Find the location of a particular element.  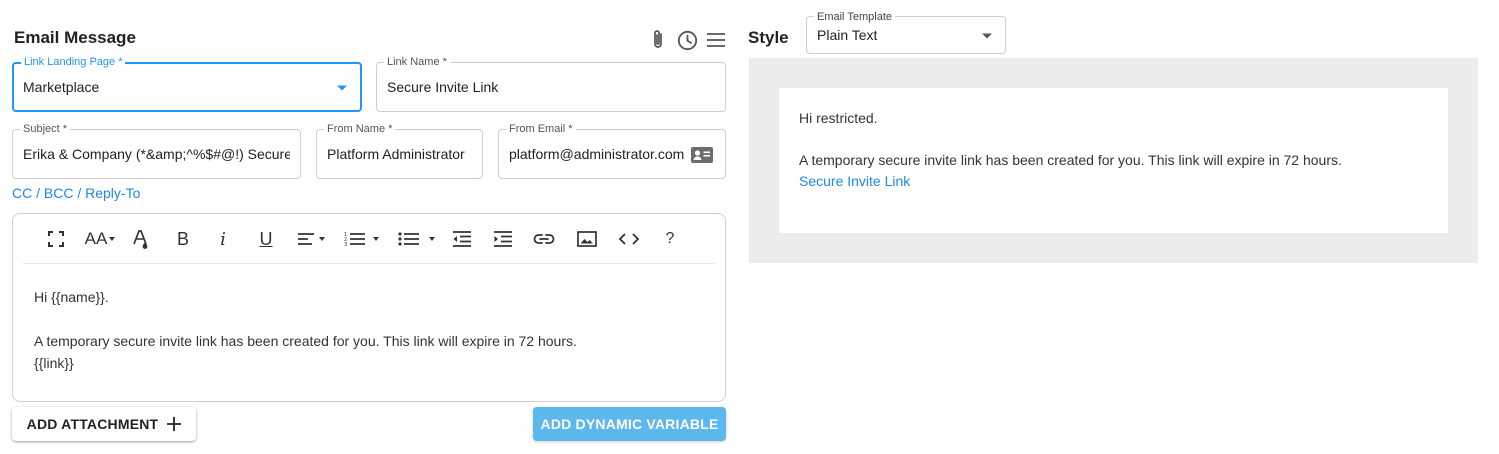

from-email-value: platform@administrator.com is located at coordinates (597, 154).